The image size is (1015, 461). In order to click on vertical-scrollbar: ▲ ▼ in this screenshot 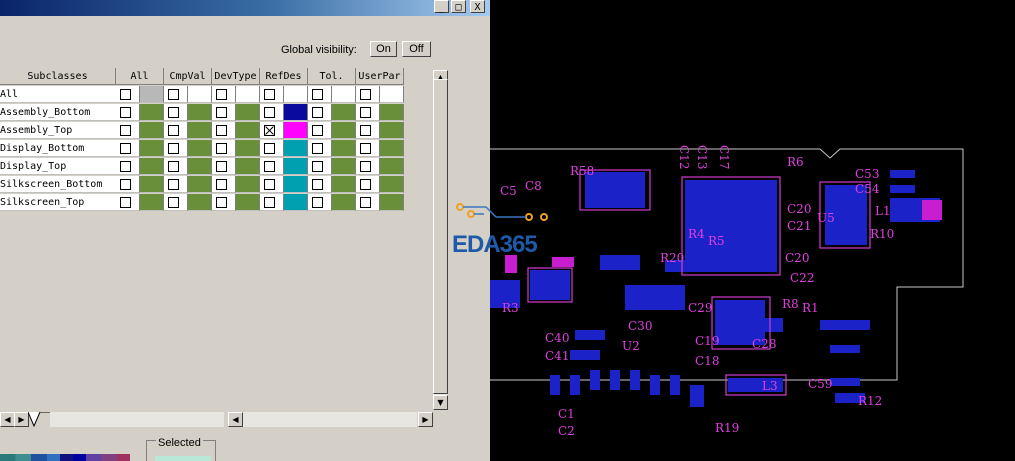, I will do `click(440, 240)`.